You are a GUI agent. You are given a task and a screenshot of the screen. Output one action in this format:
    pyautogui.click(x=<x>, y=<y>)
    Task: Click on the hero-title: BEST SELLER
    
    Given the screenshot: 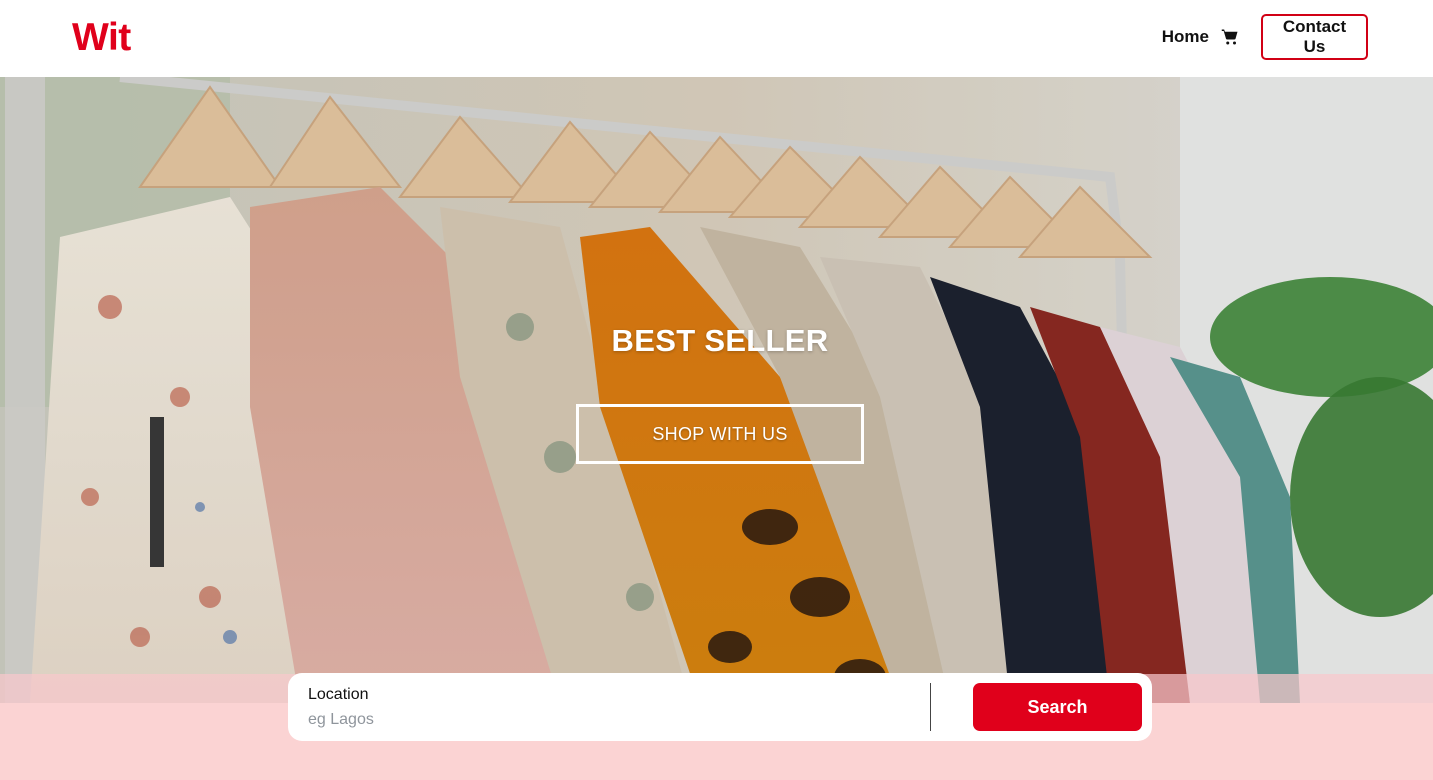 What is the action you would take?
    pyautogui.click(x=720, y=340)
    